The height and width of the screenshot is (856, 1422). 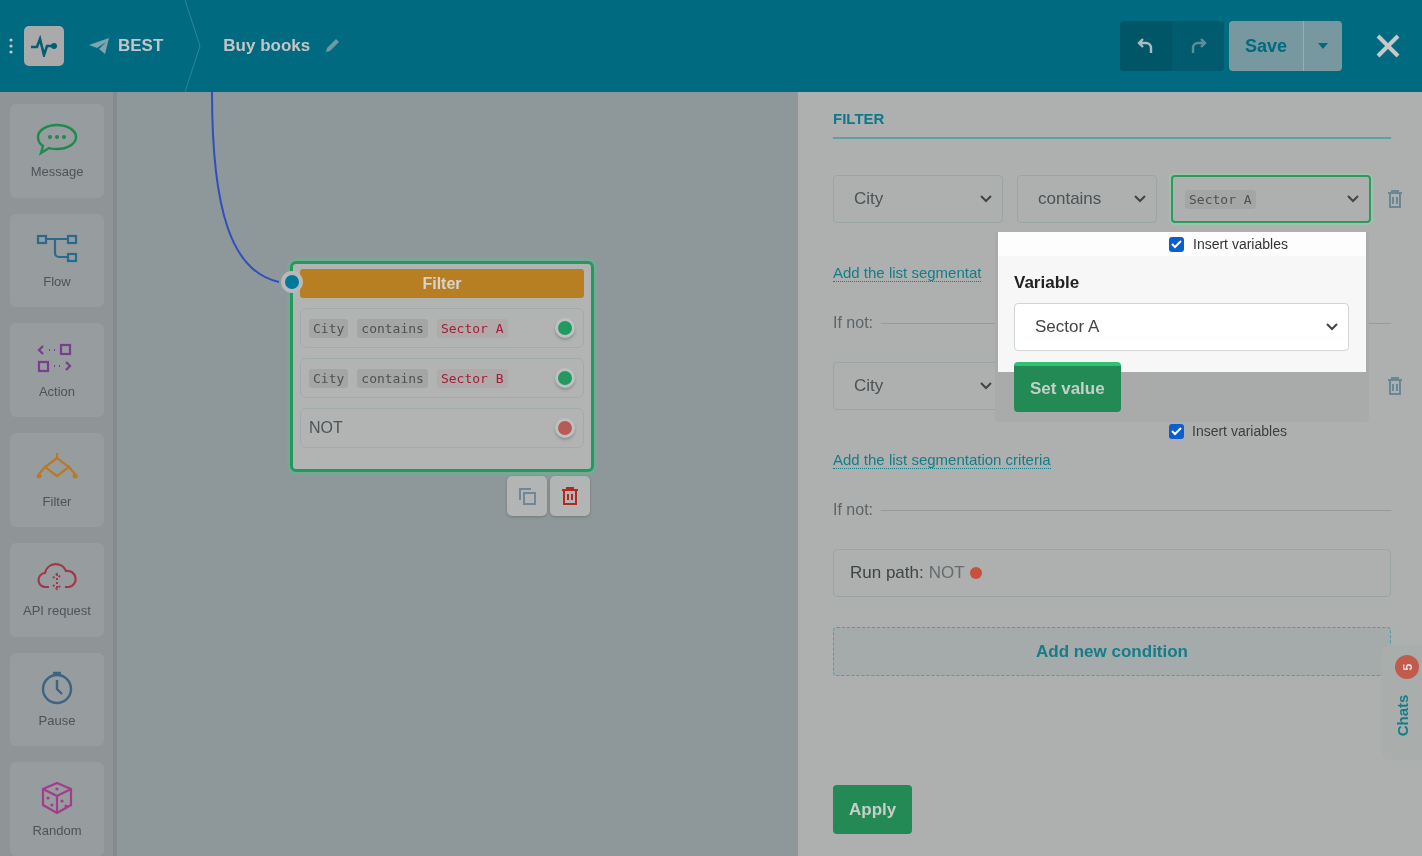 What do you see at coordinates (57, 139) in the screenshot?
I see `speech-bubble-icon` at bounding box center [57, 139].